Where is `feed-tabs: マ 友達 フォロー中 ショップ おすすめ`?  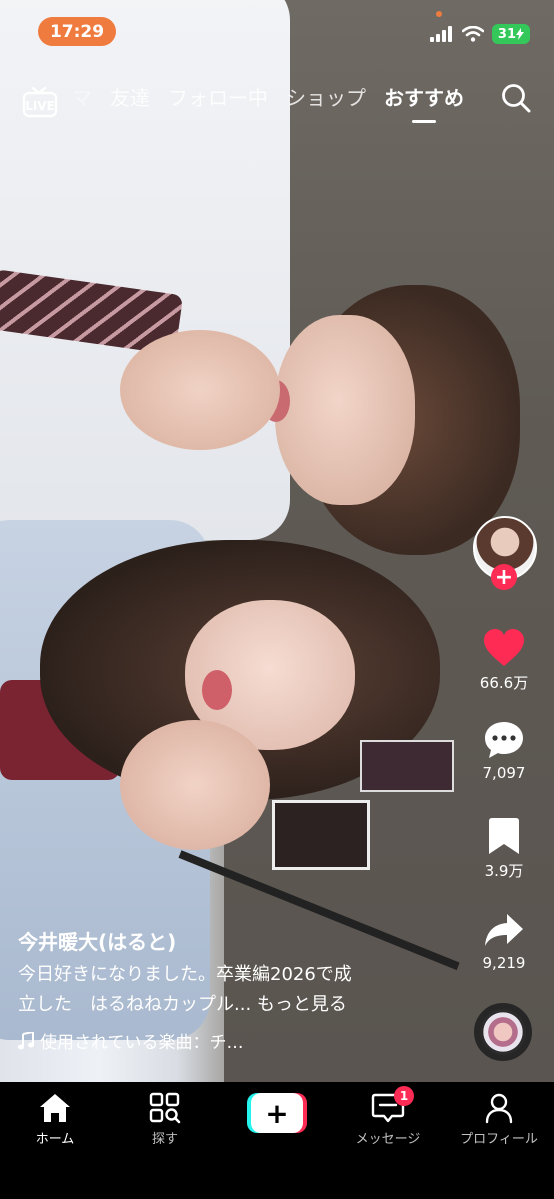 feed-tabs: マ 友達 フォロー中 ショップ おすすめ is located at coordinates (268, 102).